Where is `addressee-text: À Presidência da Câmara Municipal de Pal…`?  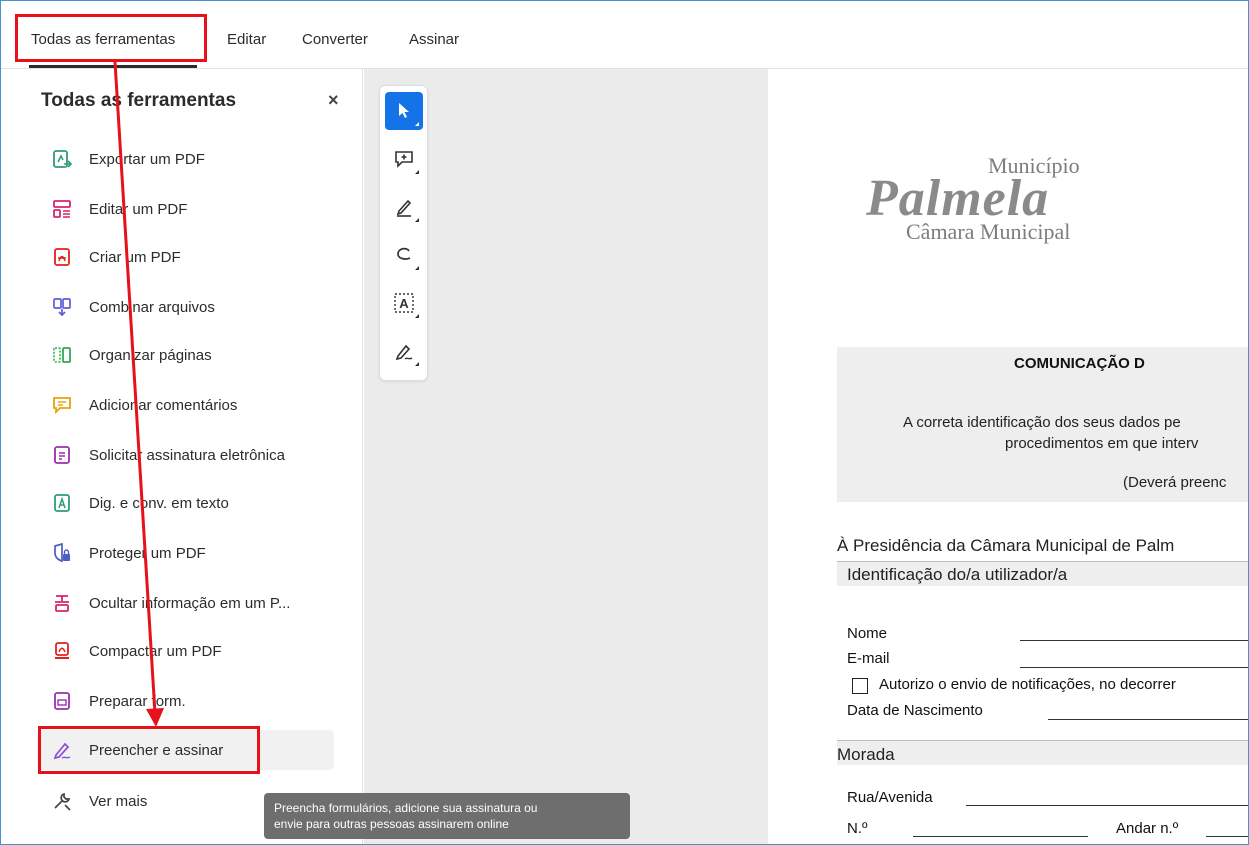
addressee-text: À Presidência da Câmara Municipal de Pal… is located at coordinates (1006, 545).